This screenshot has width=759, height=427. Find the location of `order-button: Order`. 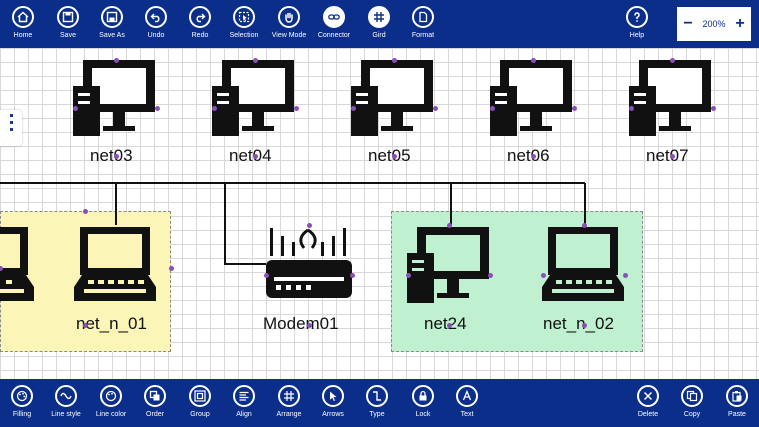

order-button: Order is located at coordinates (155, 403).